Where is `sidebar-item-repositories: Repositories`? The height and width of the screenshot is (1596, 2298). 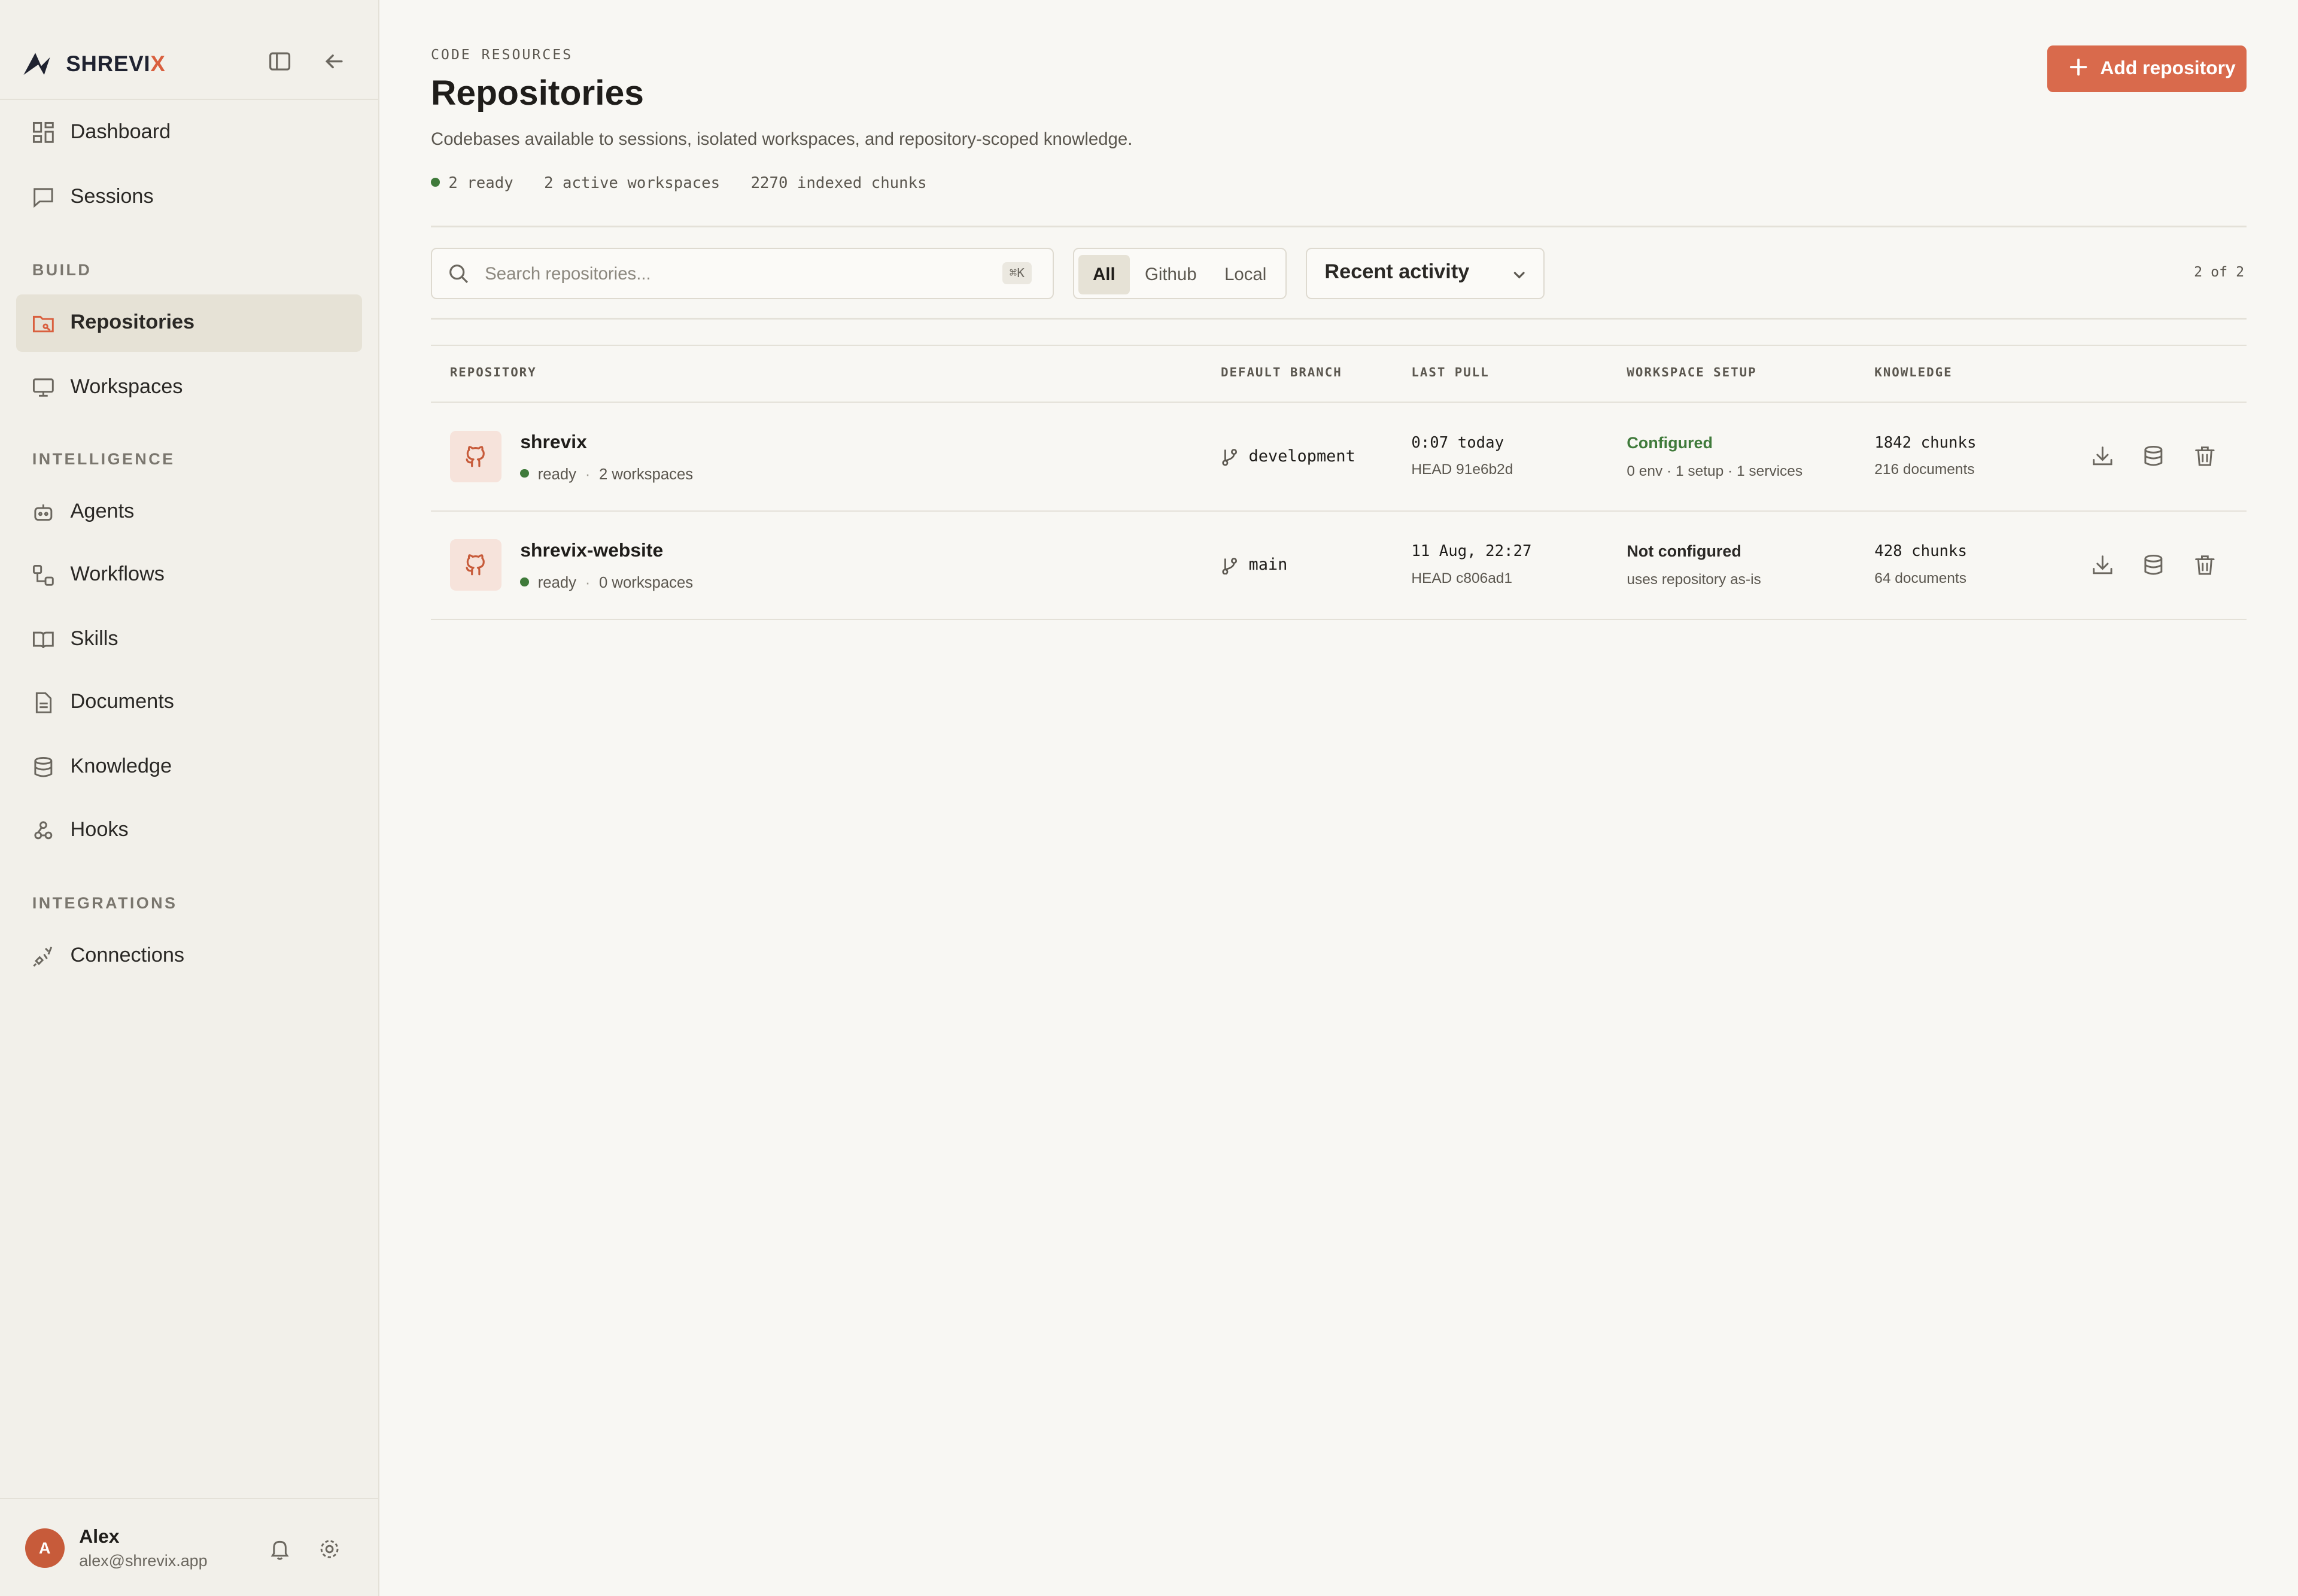 sidebar-item-repositories: Repositories is located at coordinates (189, 323).